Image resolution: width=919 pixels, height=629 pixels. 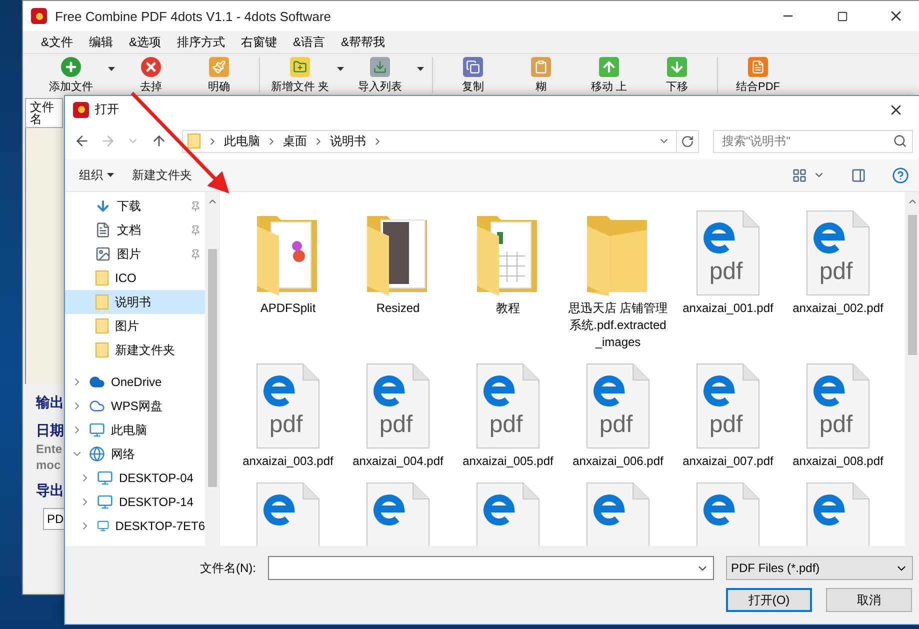 What do you see at coordinates (110, 175) in the screenshot?
I see `caret-icon` at bounding box center [110, 175].